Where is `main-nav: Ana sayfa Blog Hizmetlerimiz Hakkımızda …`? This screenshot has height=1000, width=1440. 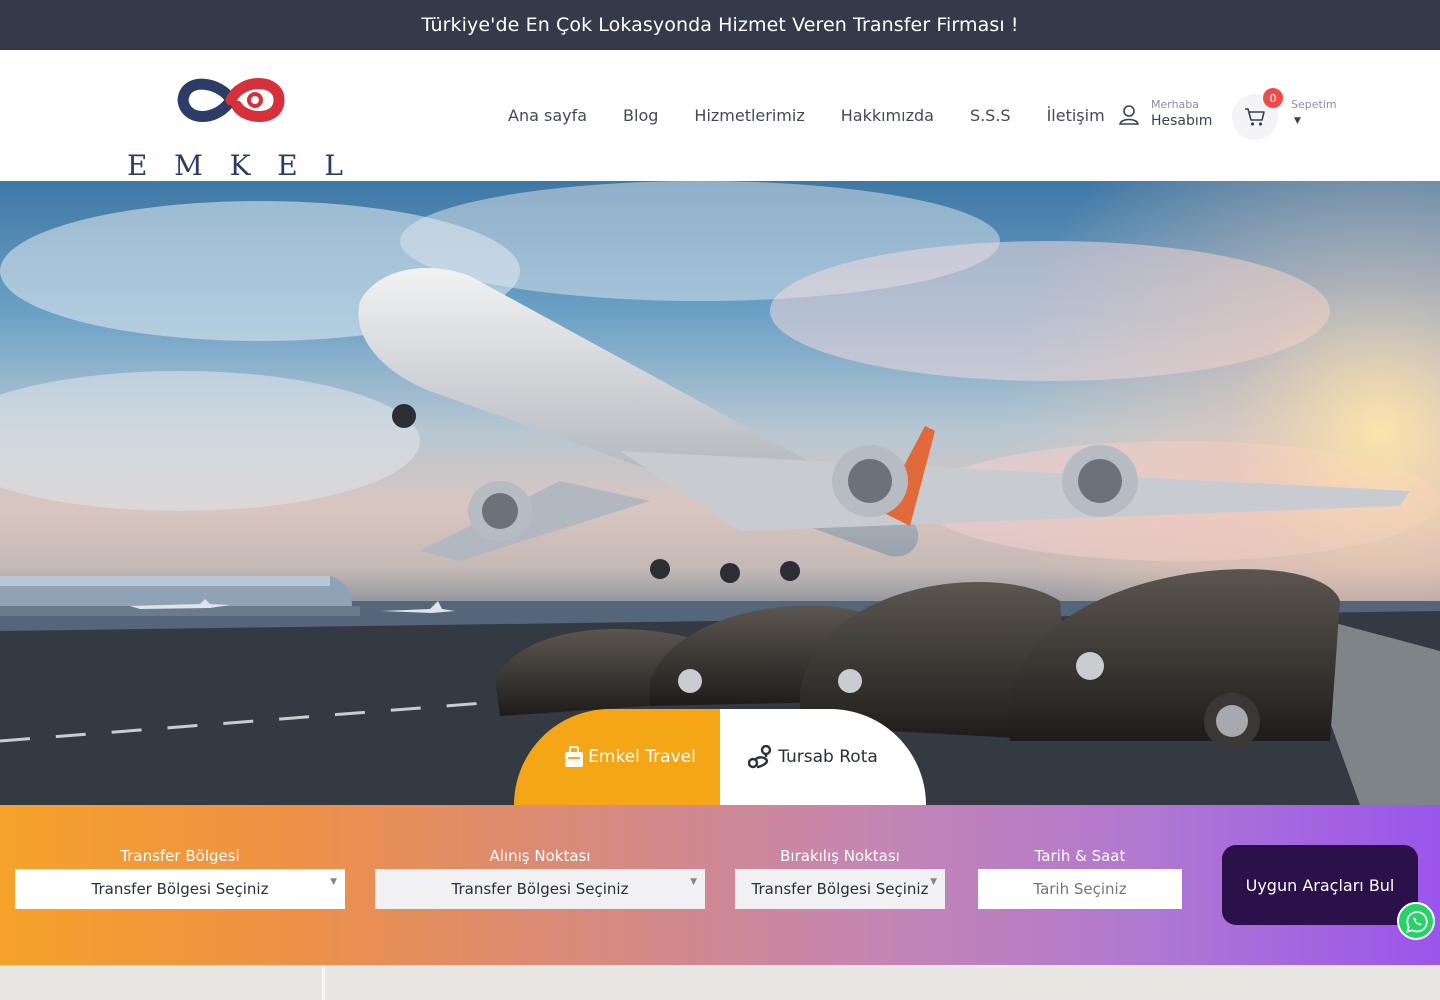 main-nav: Ana sayfa Blog Hizmetlerimiz Hakkımızda … is located at coordinates (806, 115).